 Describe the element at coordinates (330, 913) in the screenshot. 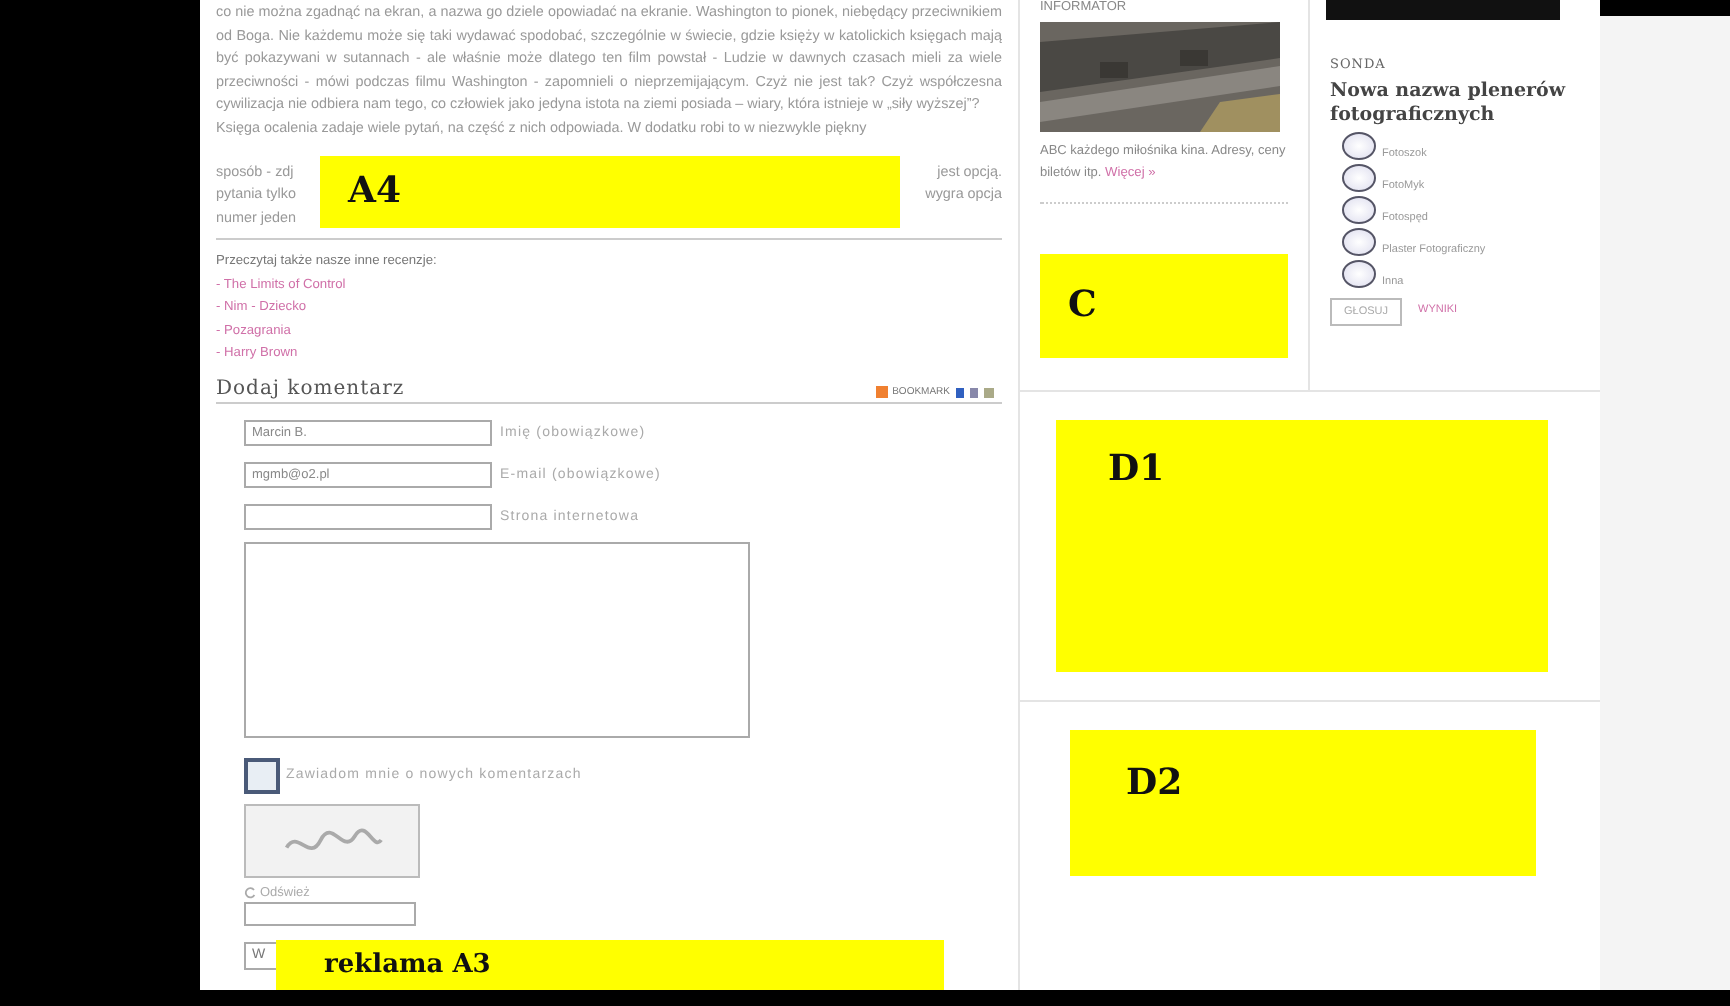

I see `answer-input` at that location.